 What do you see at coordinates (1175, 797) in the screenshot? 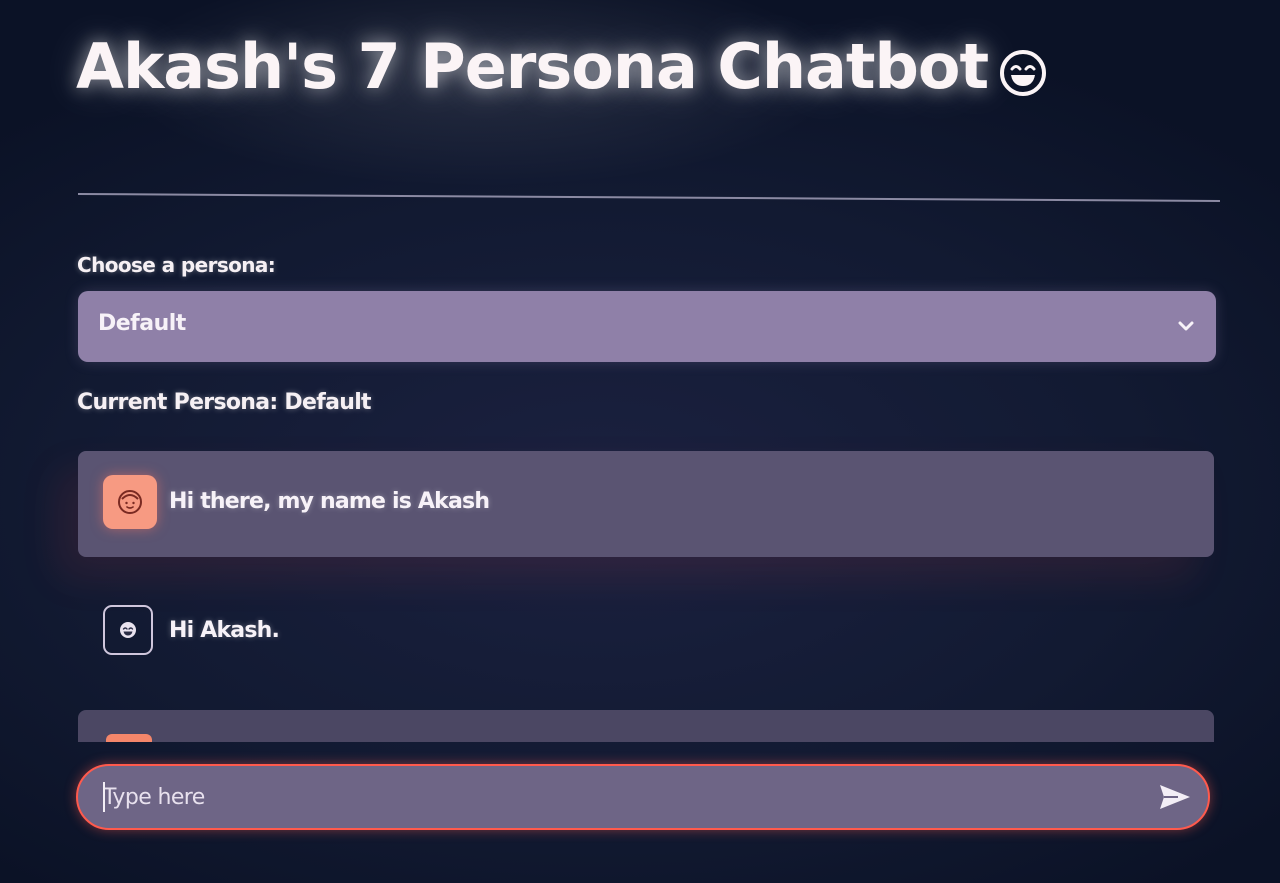
I see `send-icon` at bounding box center [1175, 797].